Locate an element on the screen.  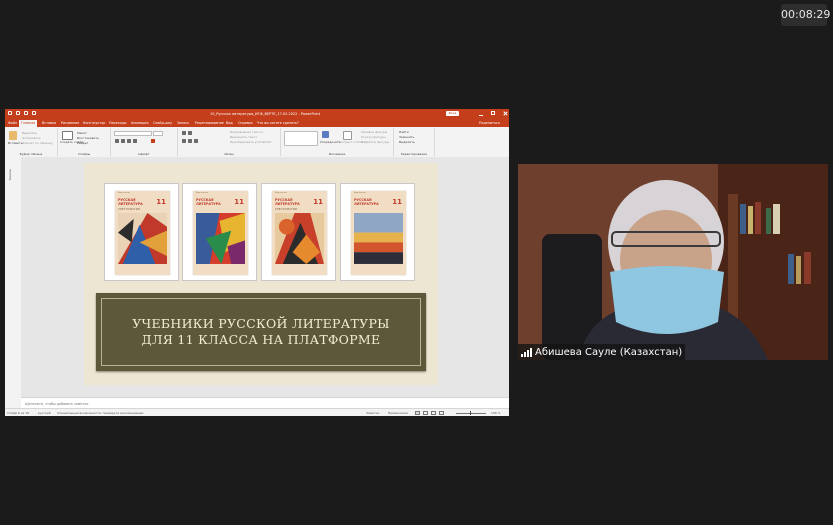
tab-design: Конструктор is located at coordinates (94, 123).